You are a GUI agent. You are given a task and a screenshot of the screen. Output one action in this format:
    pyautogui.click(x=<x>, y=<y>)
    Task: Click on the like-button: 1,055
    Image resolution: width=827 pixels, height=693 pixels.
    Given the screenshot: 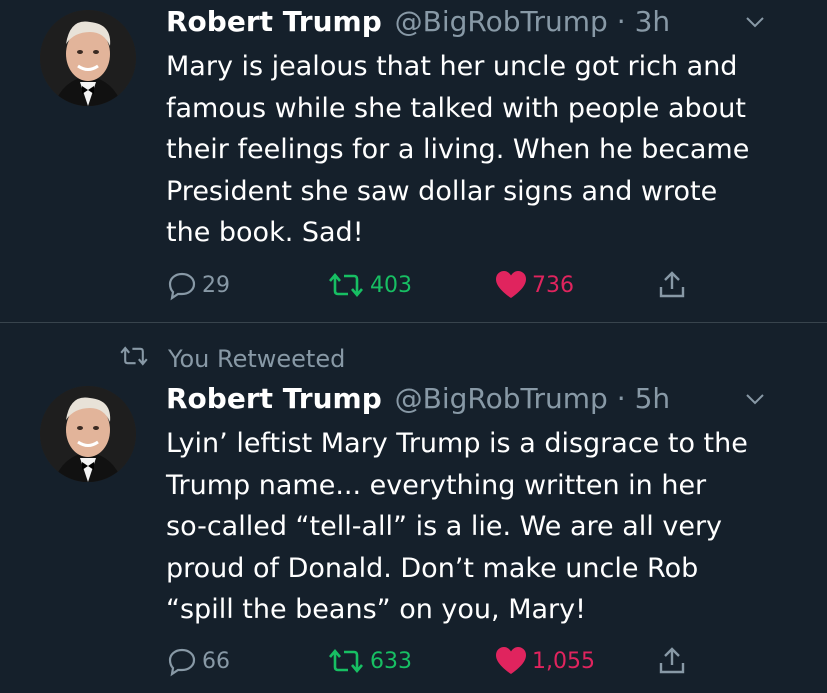 What is the action you would take?
    pyautogui.click(x=544, y=661)
    